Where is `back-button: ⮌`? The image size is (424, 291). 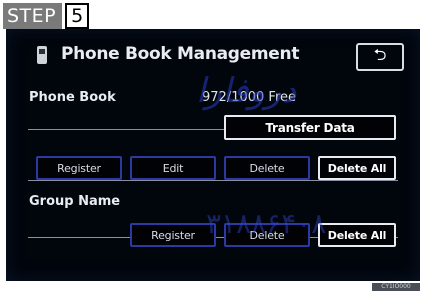
back-button: ⮌ is located at coordinates (380, 57).